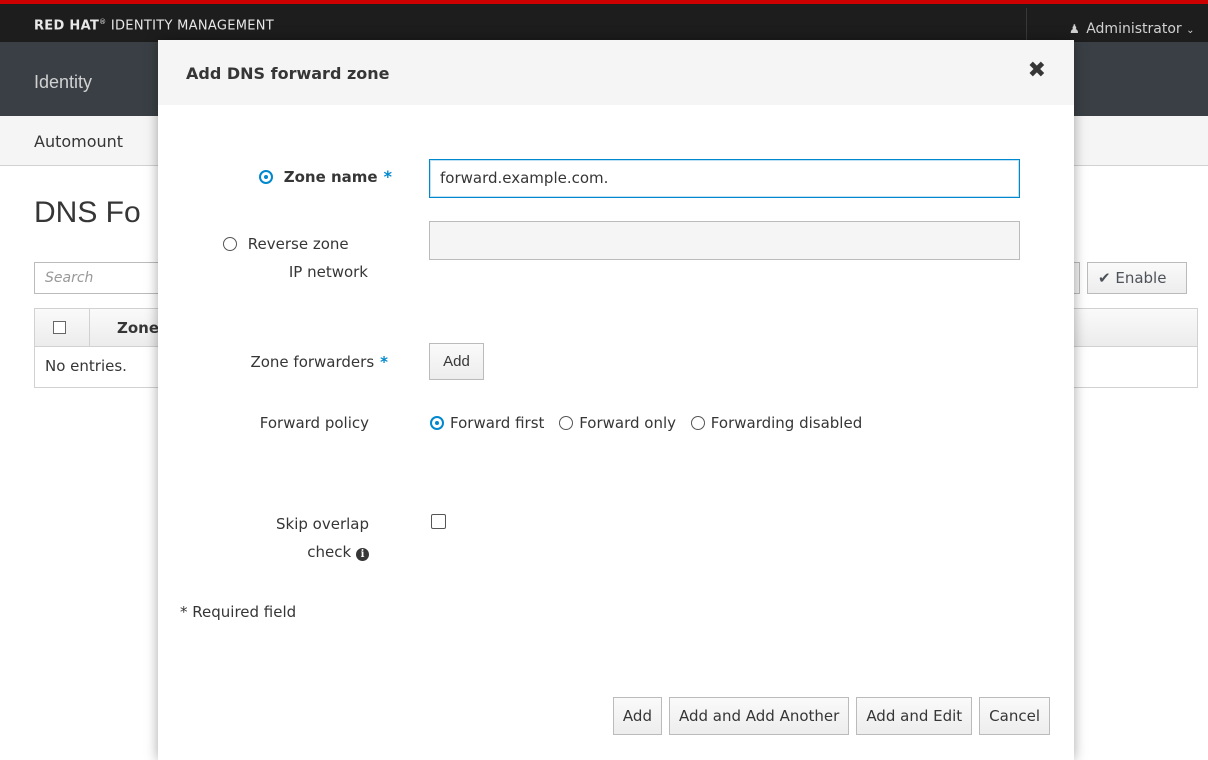 This screenshot has width=1208, height=760. What do you see at coordinates (265, 177) in the screenshot?
I see `zone-name-radio` at bounding box center [265, 177].